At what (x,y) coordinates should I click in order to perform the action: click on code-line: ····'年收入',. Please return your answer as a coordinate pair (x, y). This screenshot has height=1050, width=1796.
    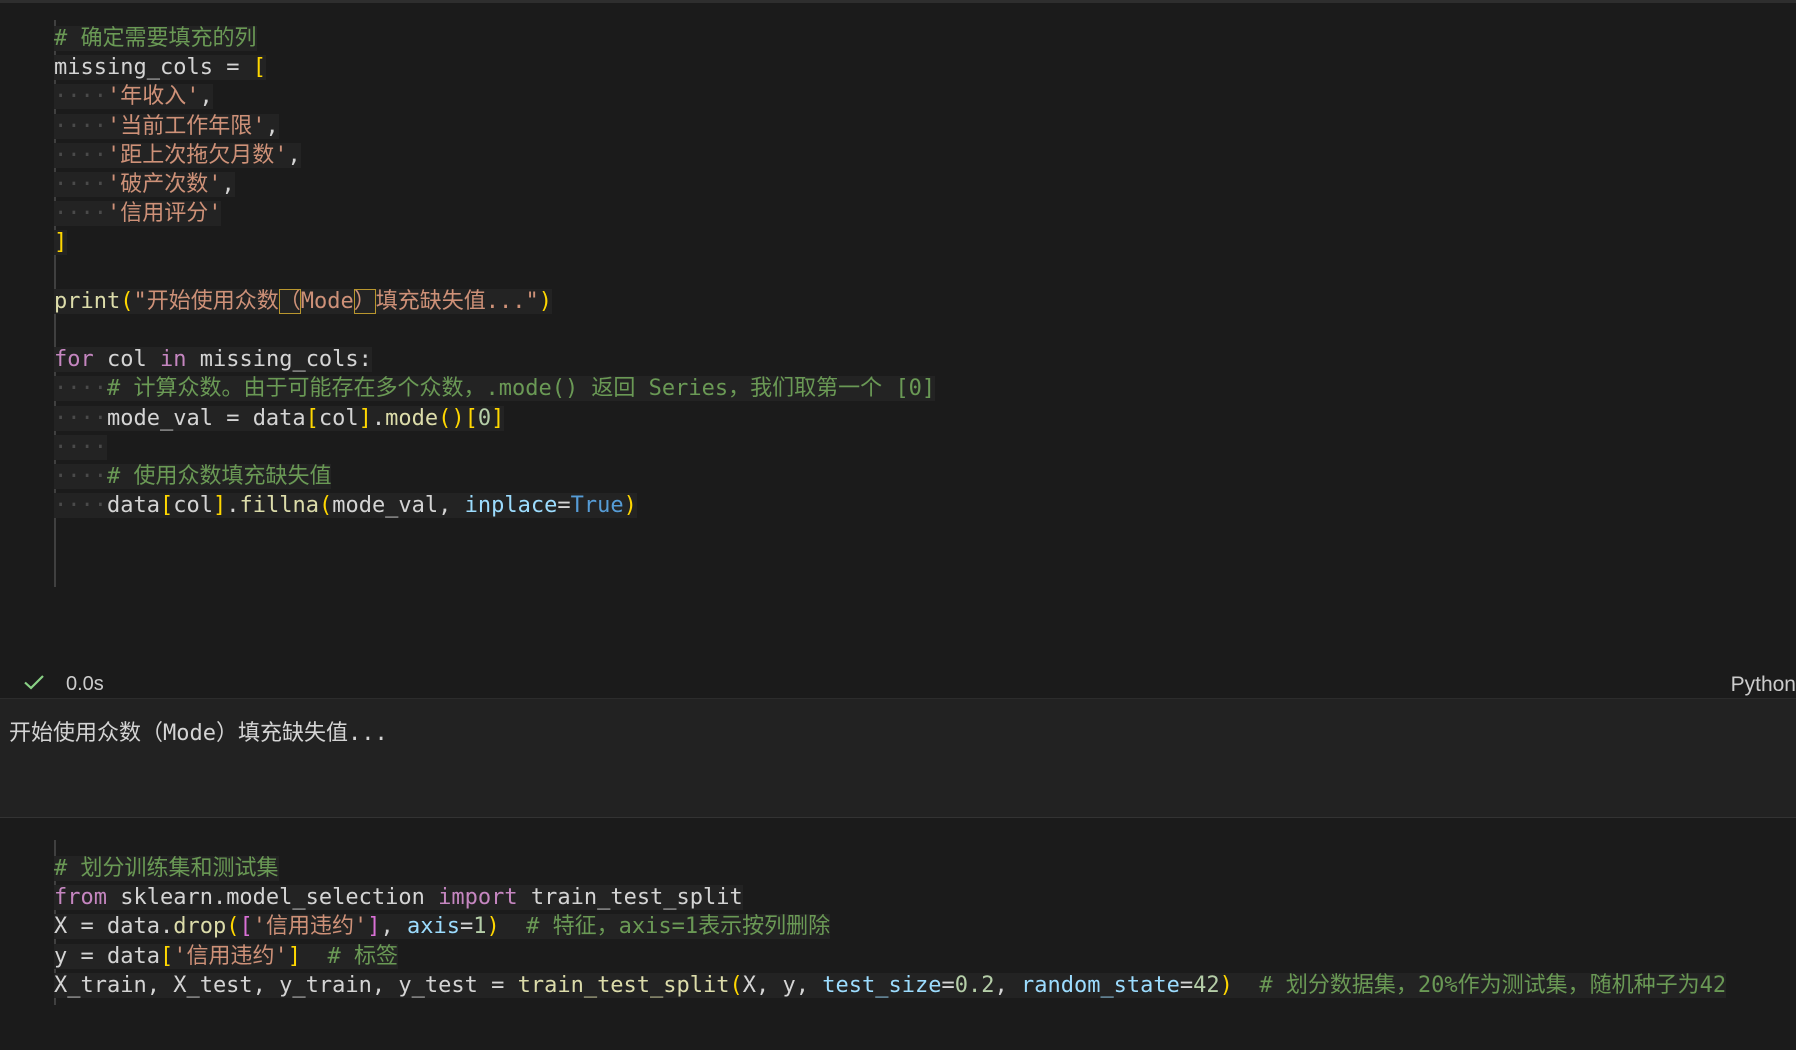
    Looking at the image, I should click on (133, 96).